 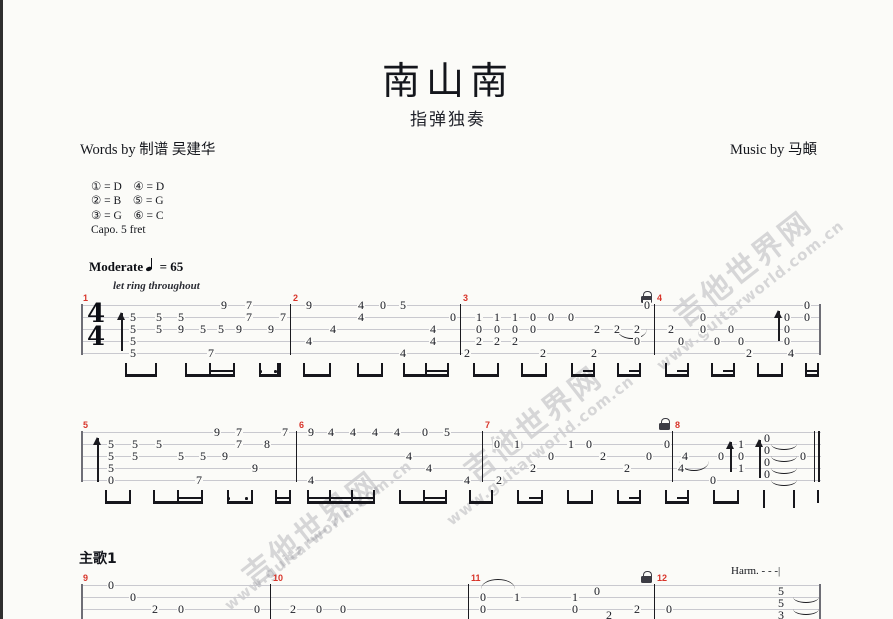 I want to click on tempo-marking: Moderate = 65, so click(x=136, y=266).